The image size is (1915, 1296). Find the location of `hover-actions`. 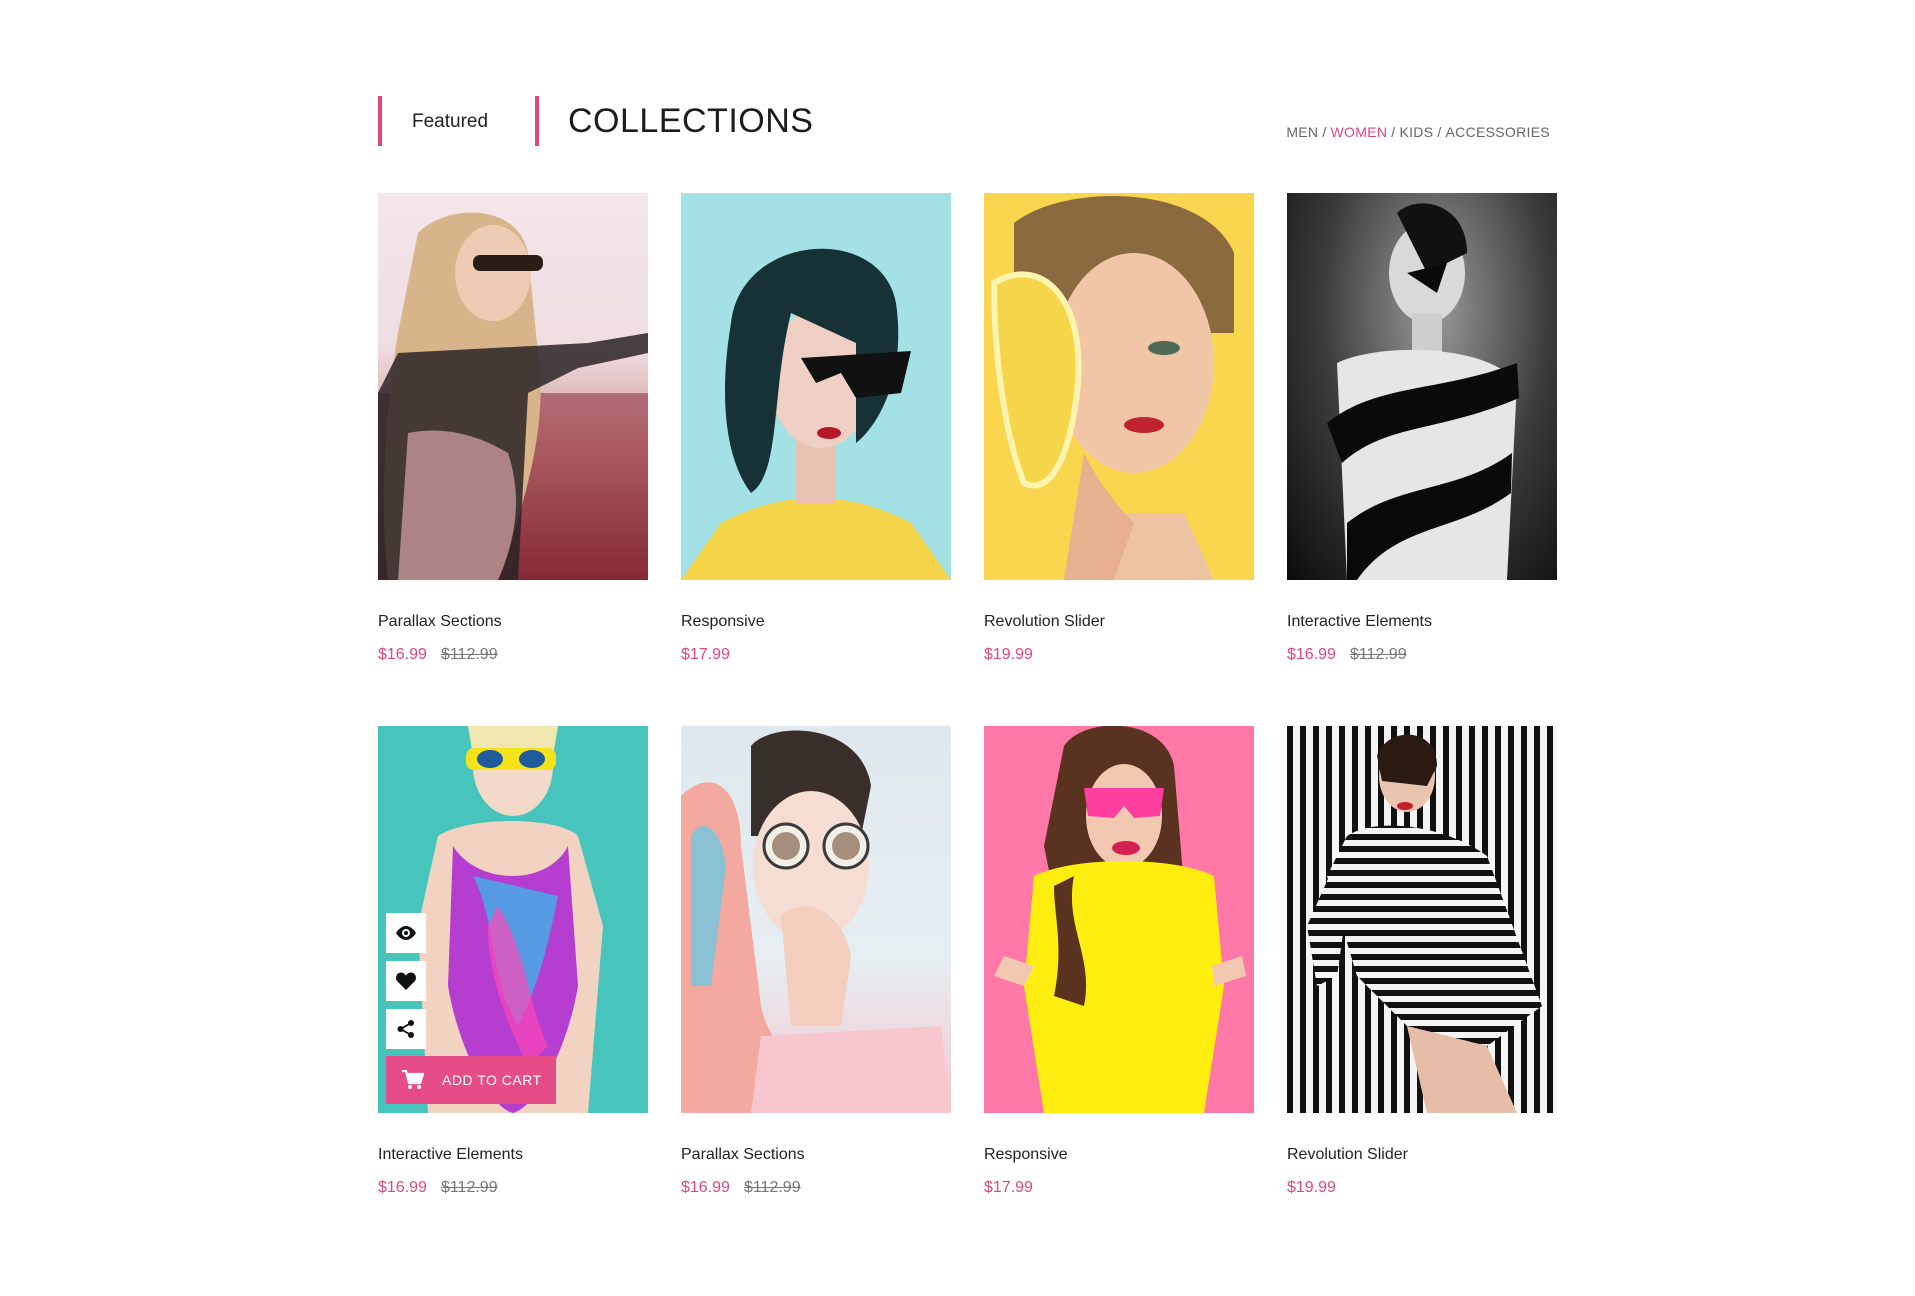

hover-actions is located at coordinates (406, 985).